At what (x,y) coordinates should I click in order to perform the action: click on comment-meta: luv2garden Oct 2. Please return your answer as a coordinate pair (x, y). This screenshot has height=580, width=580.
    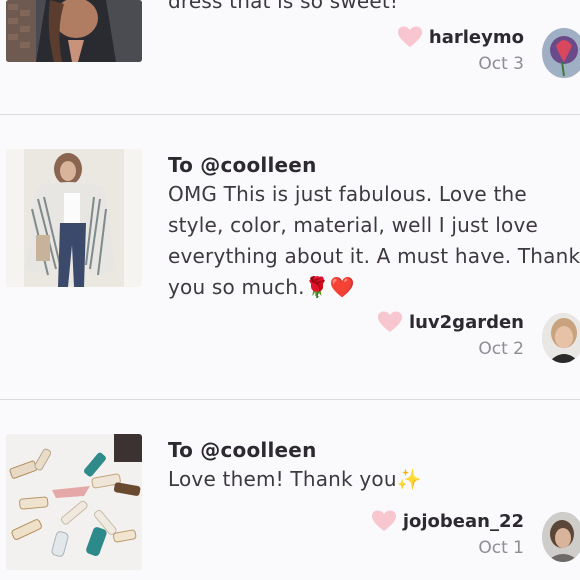
    Looking at the image, I should click on (450, 335).